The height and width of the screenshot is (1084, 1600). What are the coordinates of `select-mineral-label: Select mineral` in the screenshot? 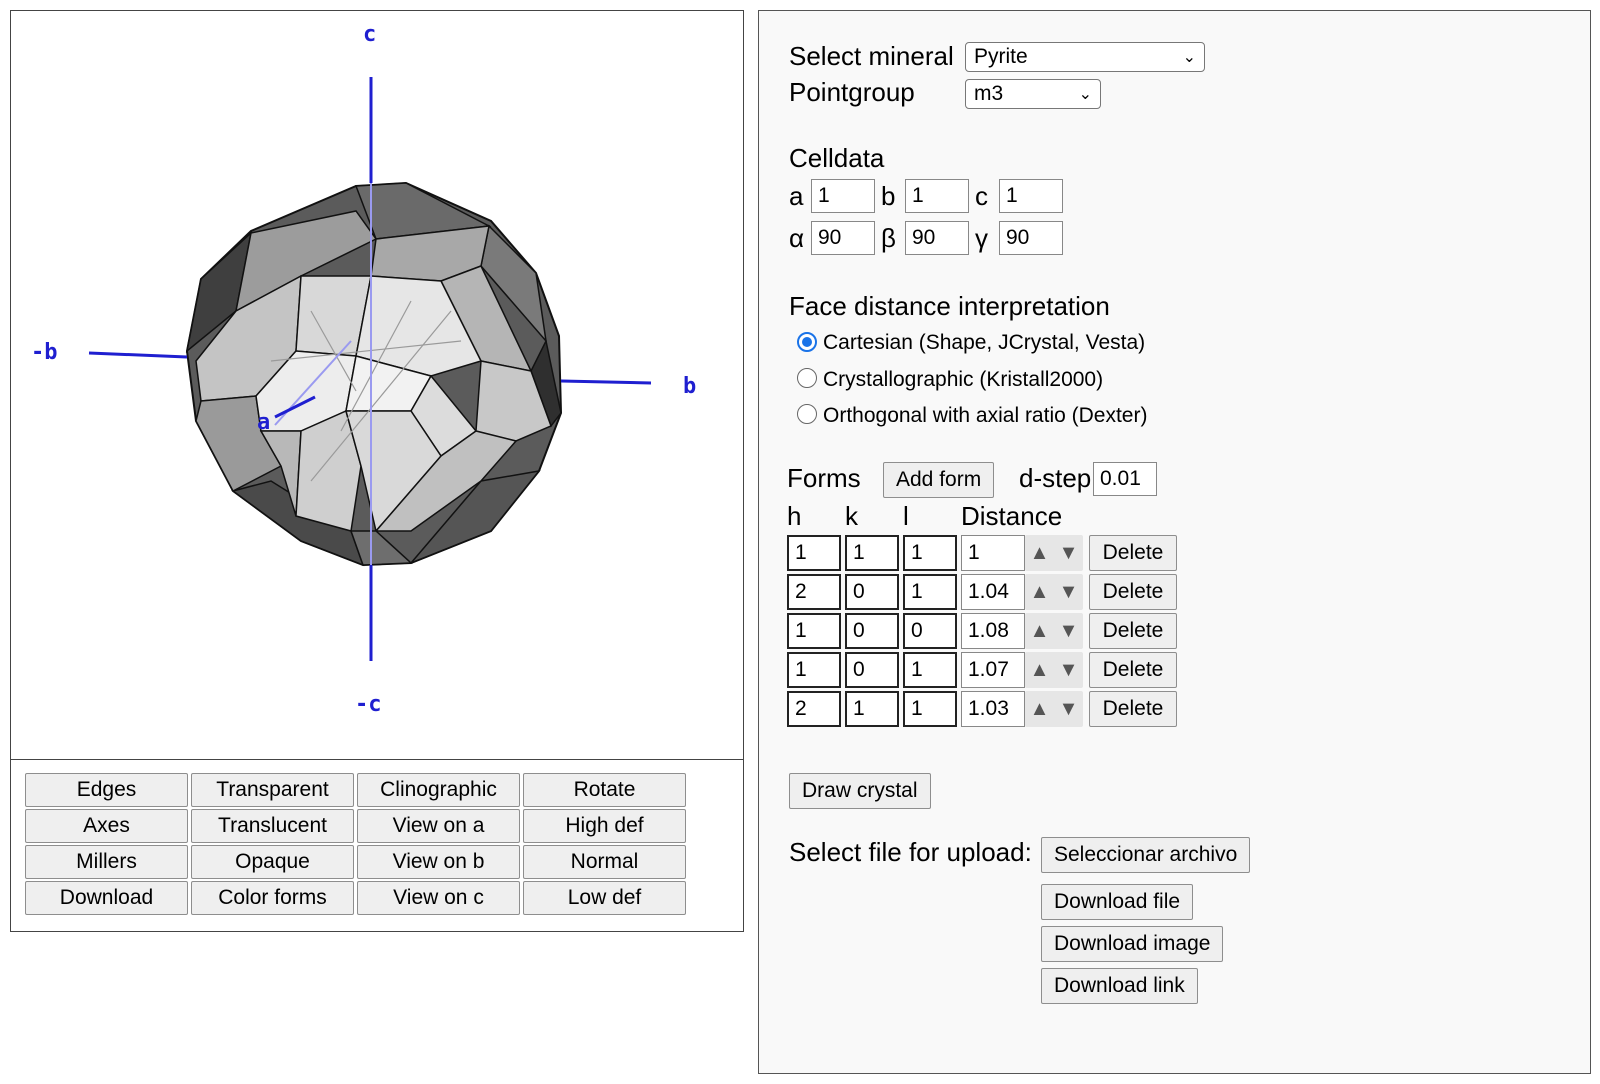 It's located at (871, 56).